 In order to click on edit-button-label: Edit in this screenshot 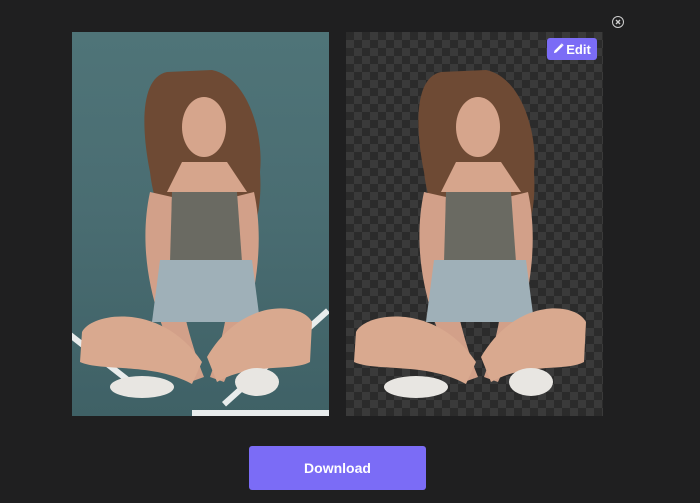, I will do `click(578, 49)`.